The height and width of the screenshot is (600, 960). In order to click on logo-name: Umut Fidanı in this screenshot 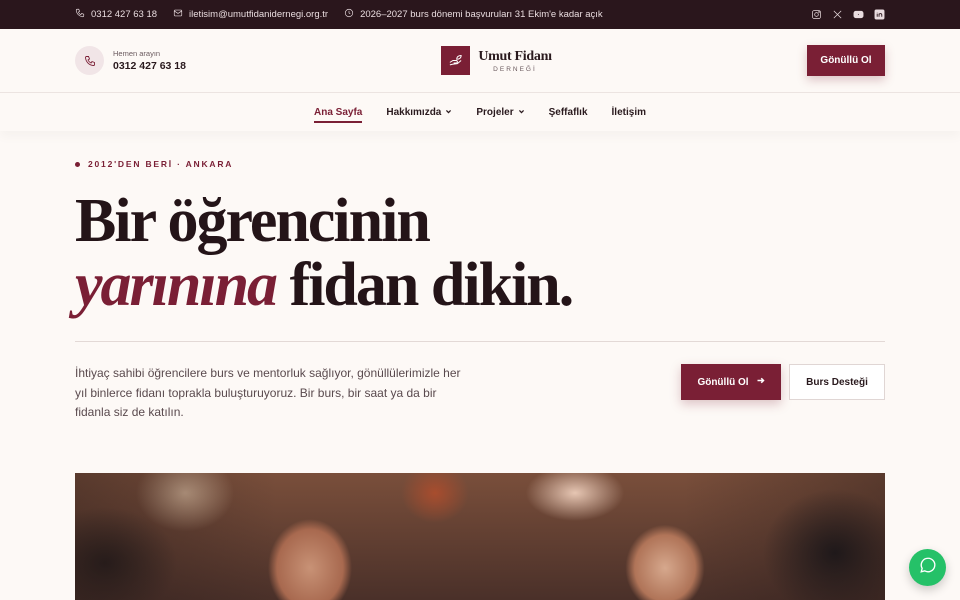, I will do `click(515, 56)`.